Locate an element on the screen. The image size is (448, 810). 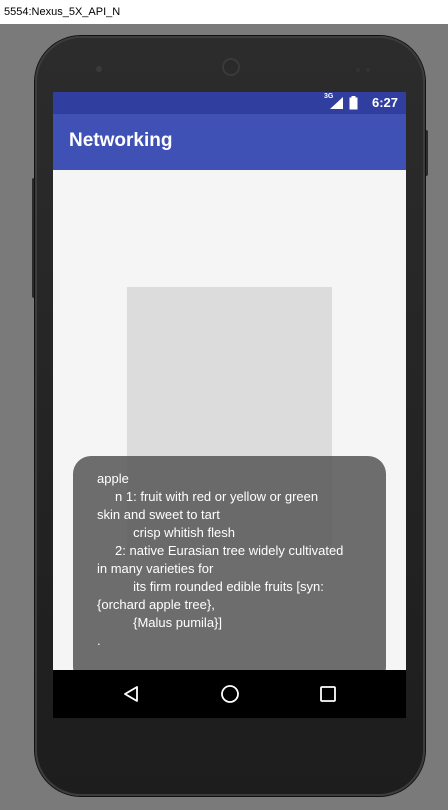
battery-icon is located at coordinates (353, 103).